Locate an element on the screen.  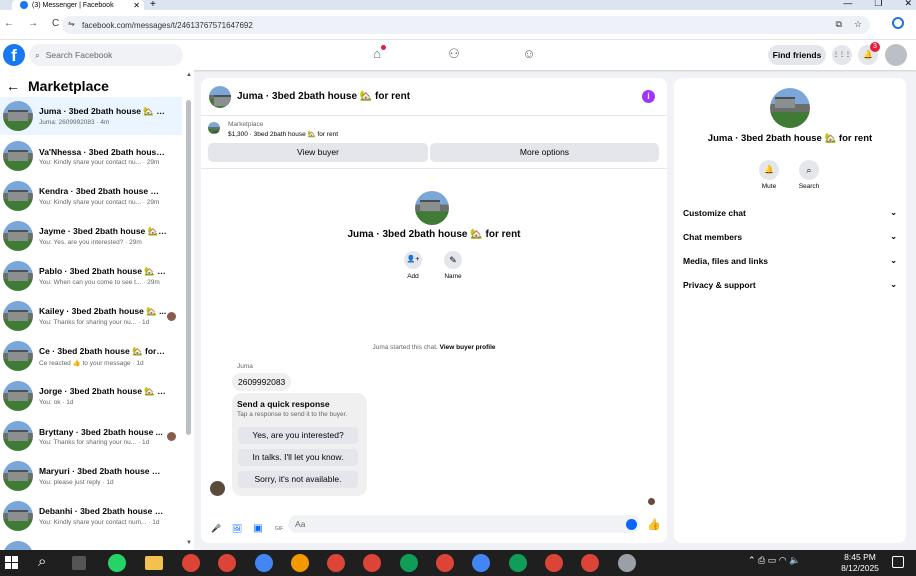
scroll-up-arrow-icon: ▲ is located at coordinates (189, 75).